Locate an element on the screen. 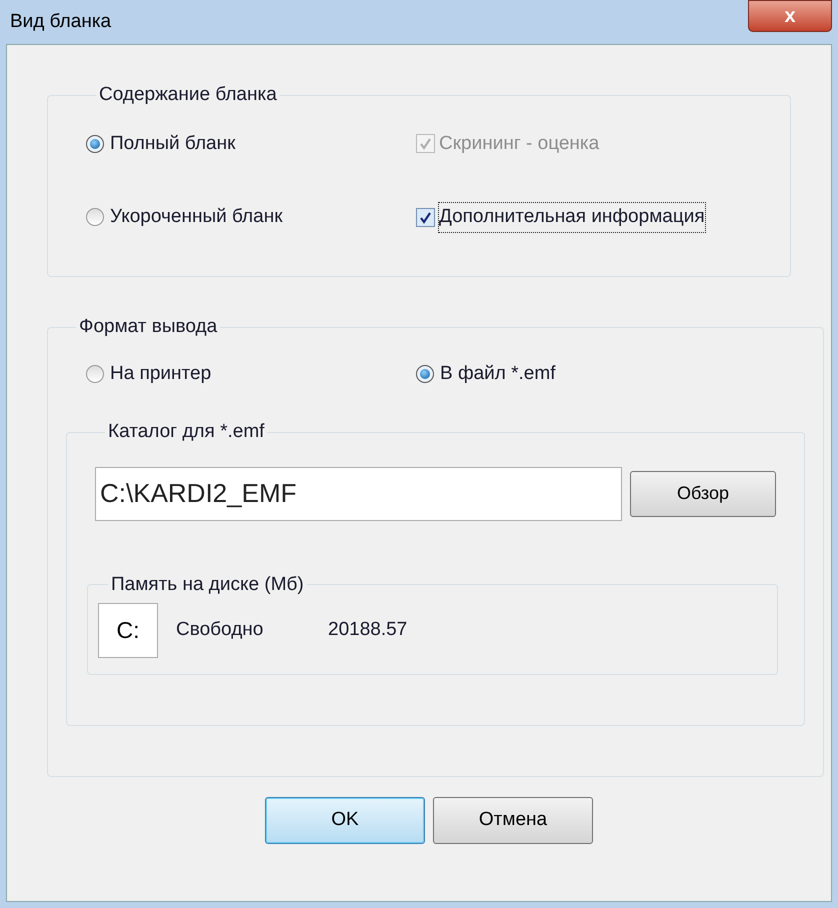 Image resolution: width=838 pixels, height=908 pixels. dialog-button: Отмена is located at coordinates (513, 820).